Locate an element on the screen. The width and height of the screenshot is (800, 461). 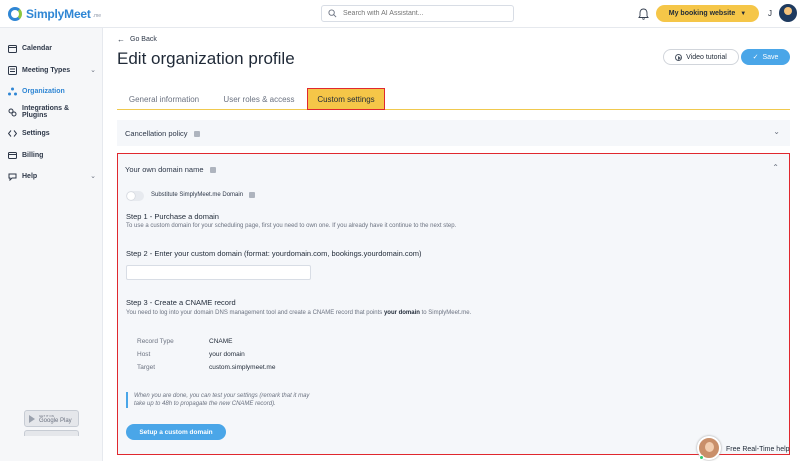
google-play-badge: GET IT ON Google Play is located at coordinates (51, 418).